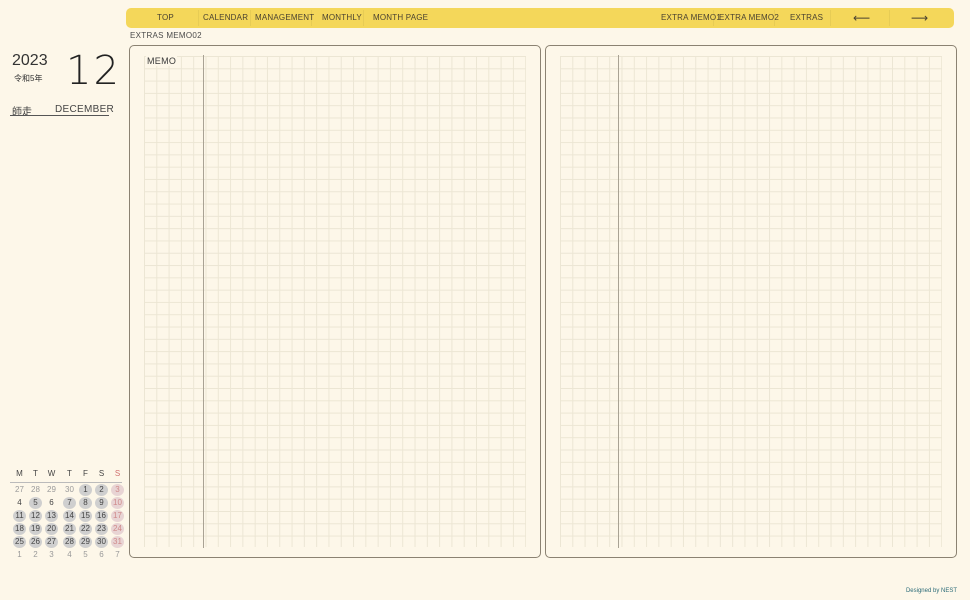 This screenshot has width=970, height=600. I want to click on calendar-day: 23, so click(101, 529).